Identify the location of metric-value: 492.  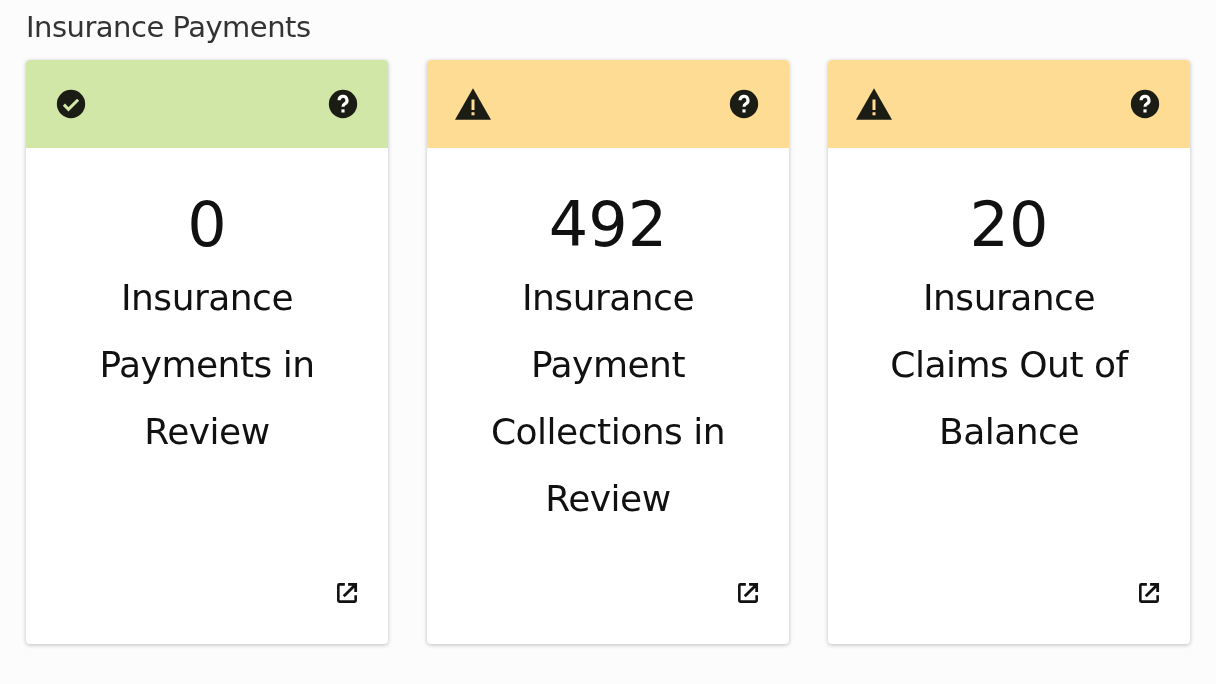
(608, 225).